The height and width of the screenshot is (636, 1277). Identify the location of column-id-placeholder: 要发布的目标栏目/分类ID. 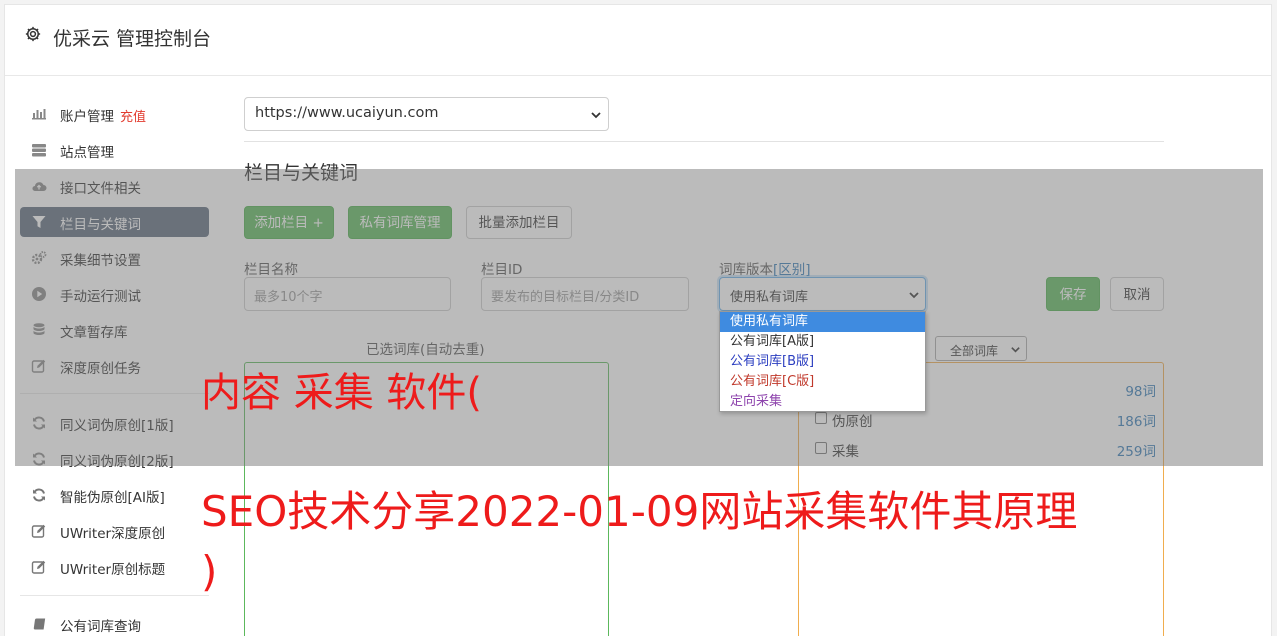
(565, 297).